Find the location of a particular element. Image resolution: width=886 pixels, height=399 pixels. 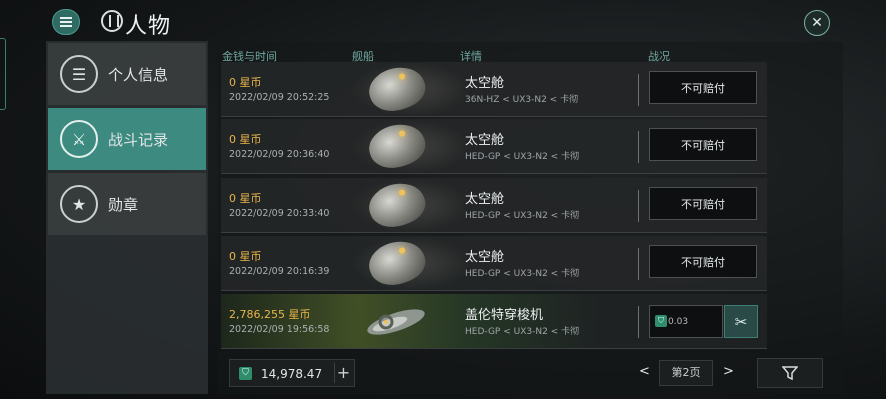

filter-icon is located at coordinates (790, 373).